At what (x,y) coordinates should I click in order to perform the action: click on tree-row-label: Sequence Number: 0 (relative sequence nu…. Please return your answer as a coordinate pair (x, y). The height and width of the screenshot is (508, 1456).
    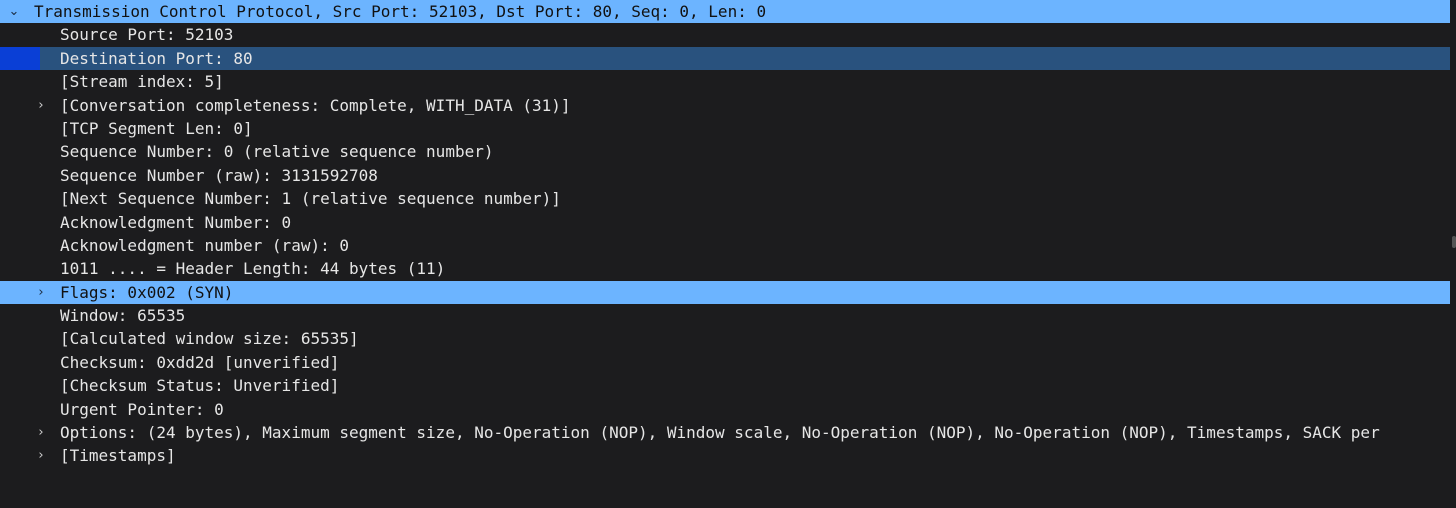
    Looking at the image, I should click on (277, 152).